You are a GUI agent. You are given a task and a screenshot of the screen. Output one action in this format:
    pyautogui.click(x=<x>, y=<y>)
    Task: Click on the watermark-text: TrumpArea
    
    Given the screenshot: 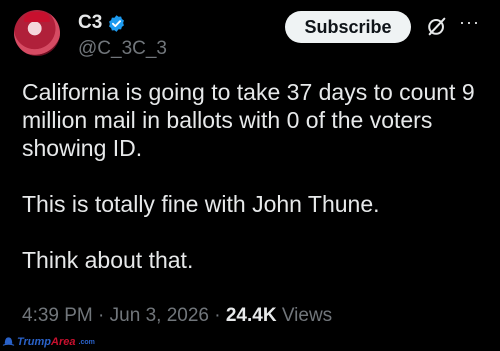 What is the action you would take?
    pyautogui.click(x=46, y=342)
    